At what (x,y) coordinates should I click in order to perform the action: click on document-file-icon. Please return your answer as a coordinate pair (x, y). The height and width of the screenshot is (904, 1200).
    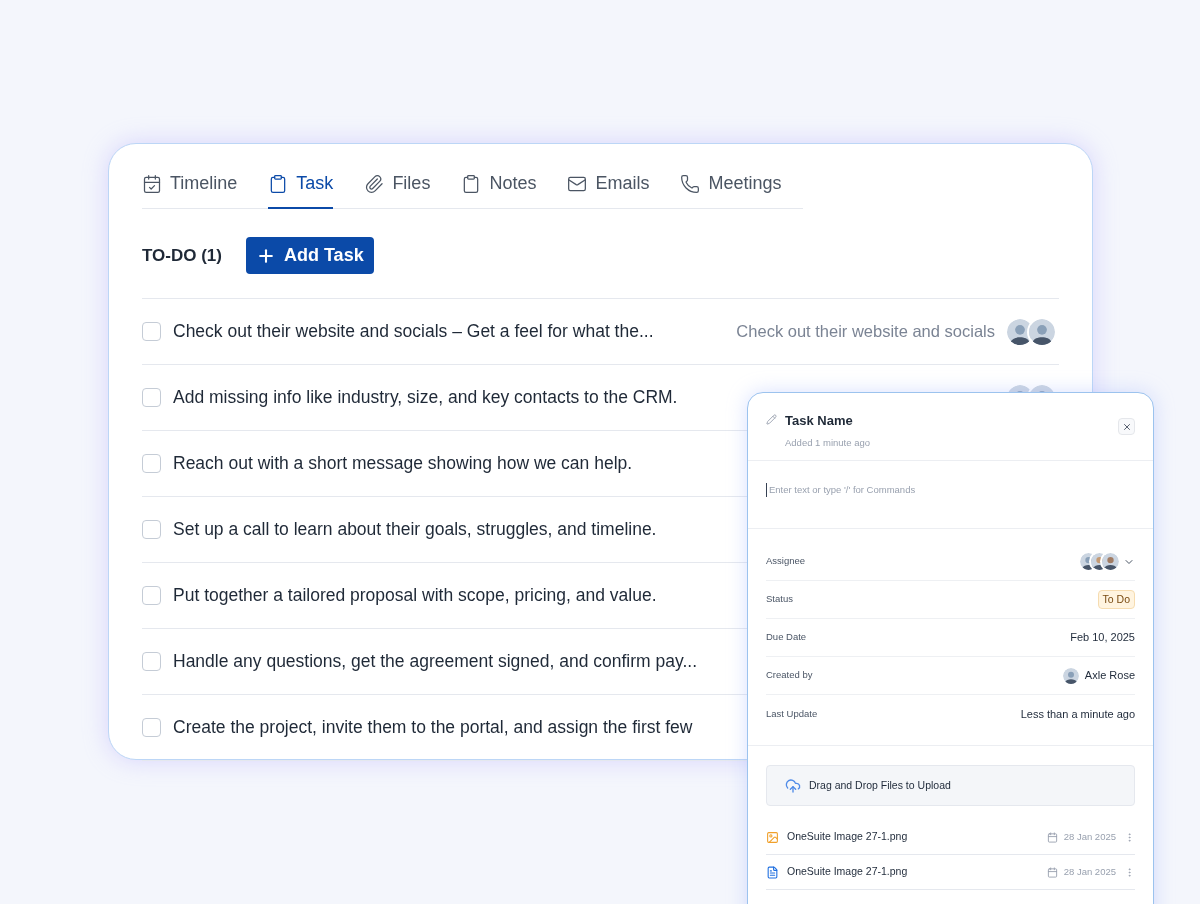
    Looking at the image, I should click on (772, 872).